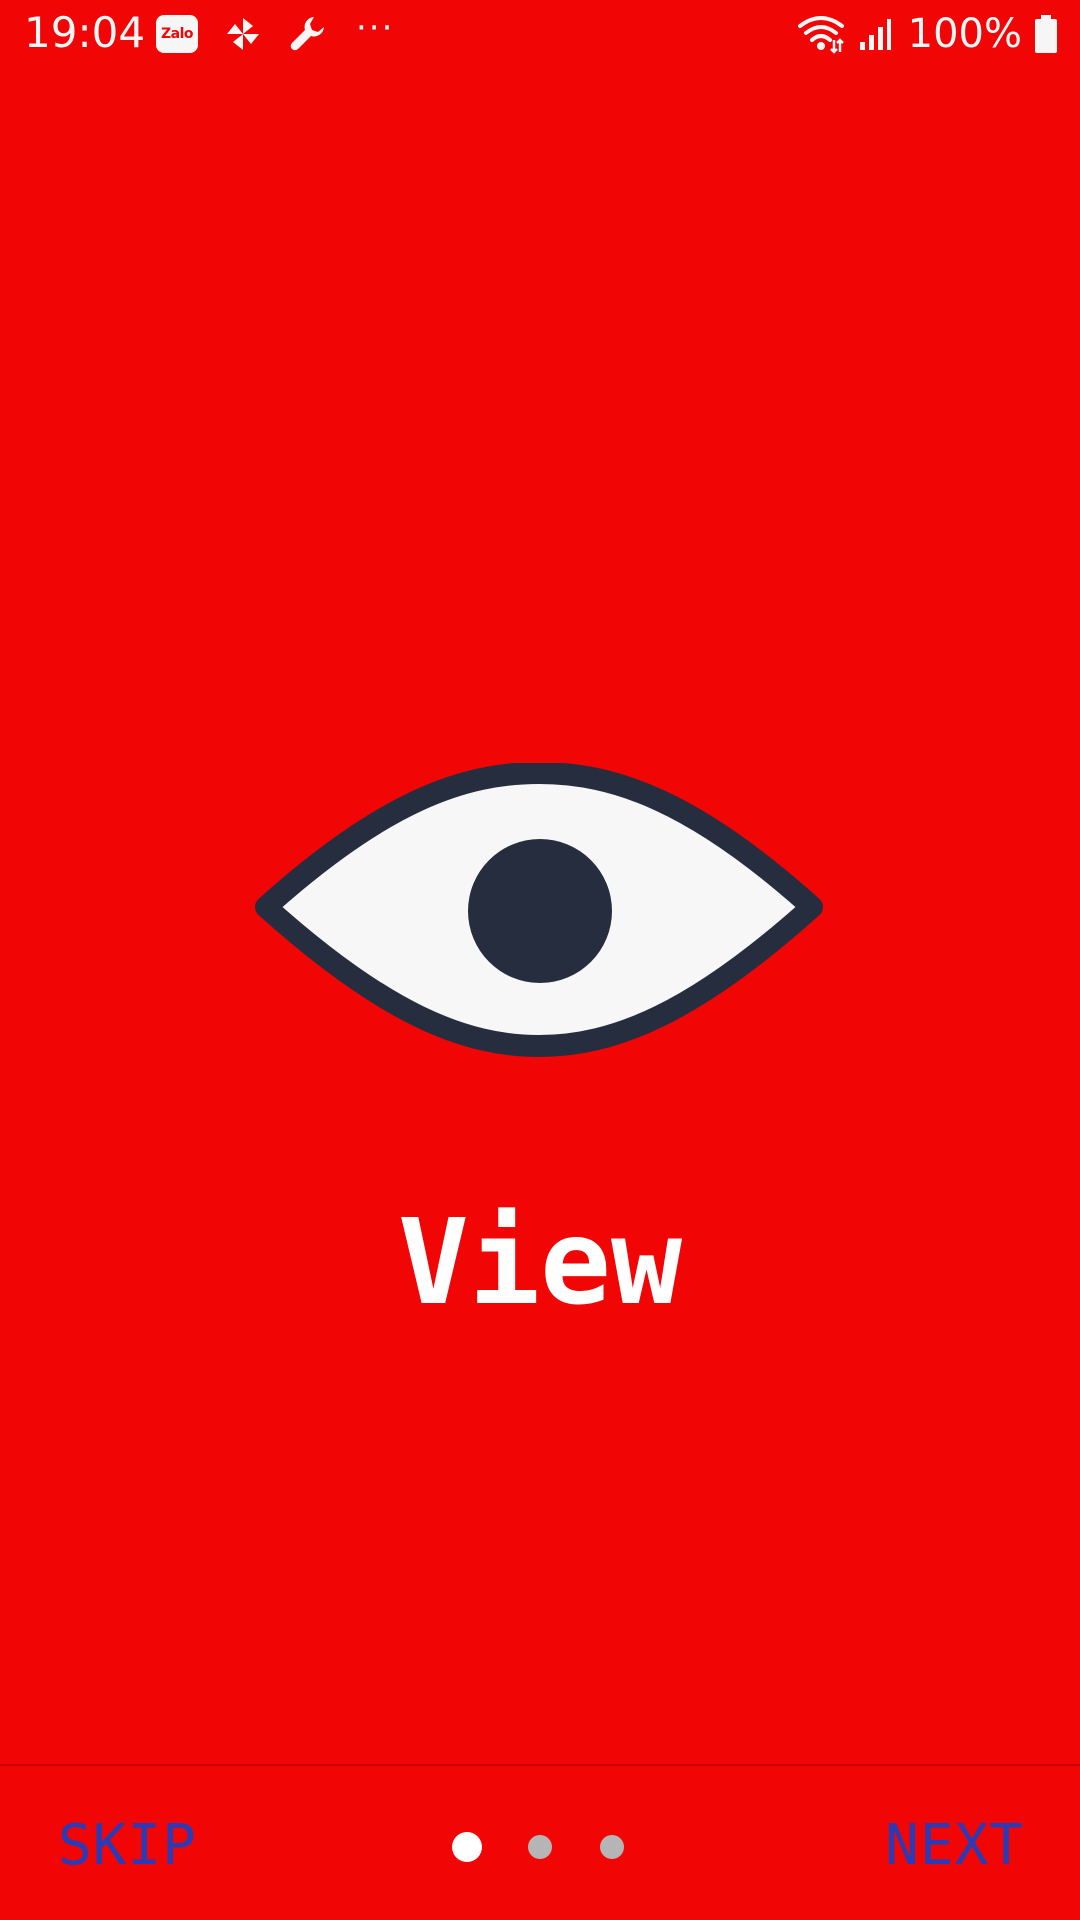  Describe the element at coordinates (243, 34) in the screenshot. I see `pinwheel-icon` at that location.